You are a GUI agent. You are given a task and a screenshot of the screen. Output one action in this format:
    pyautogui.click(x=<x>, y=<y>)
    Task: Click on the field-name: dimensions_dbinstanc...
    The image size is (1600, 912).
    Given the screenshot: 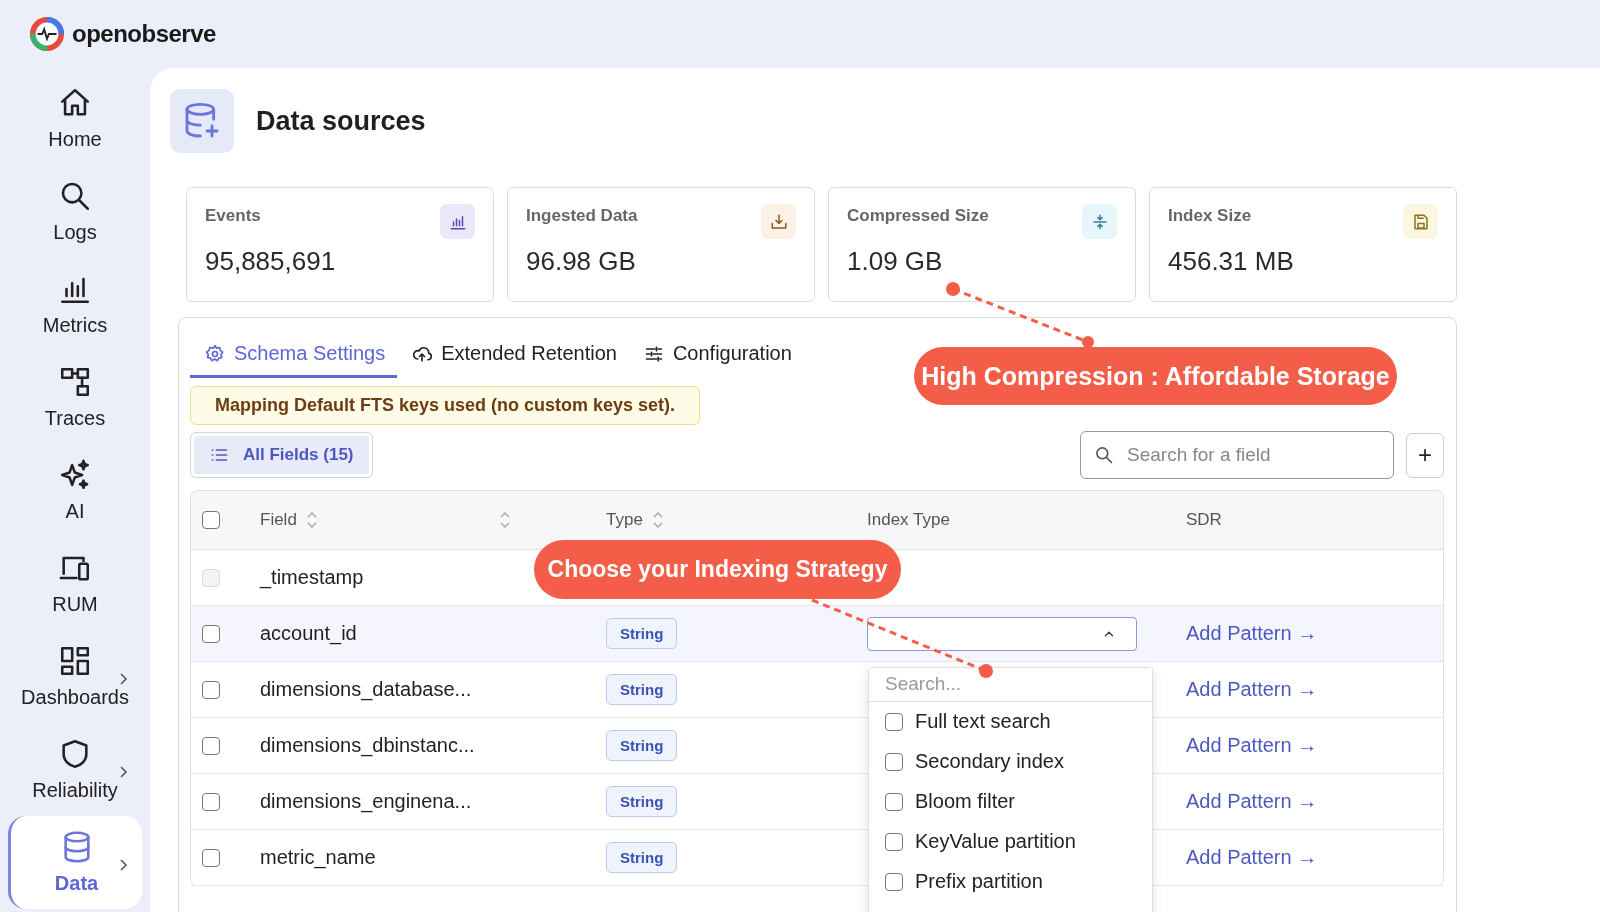 What is the action you would take?
    pyautogui.click(x=367, y=745)
    